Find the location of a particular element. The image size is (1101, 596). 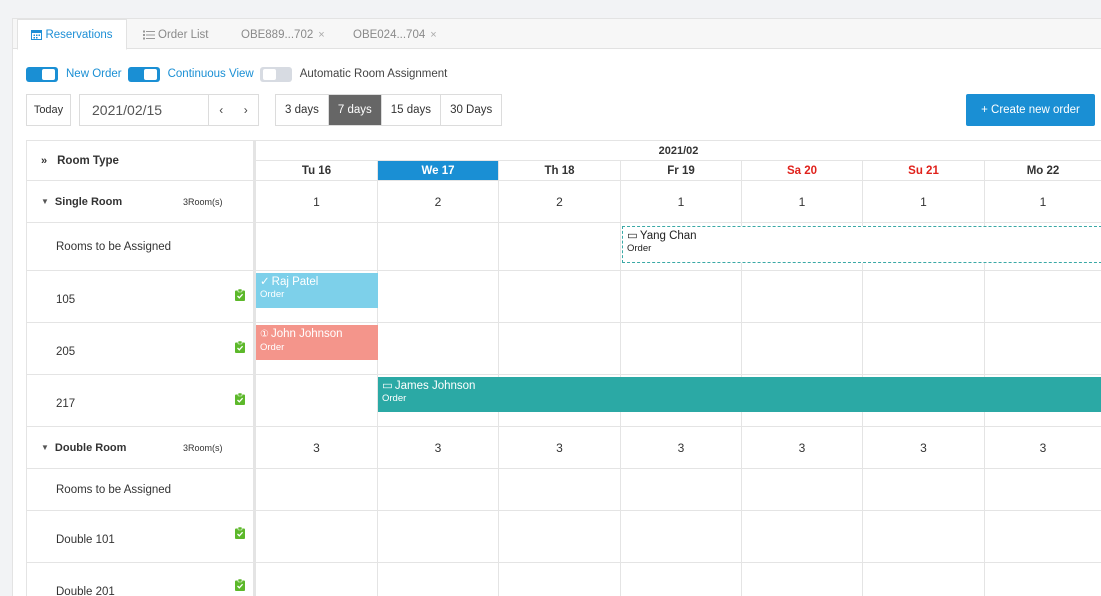

continuous-view-toggle is located at coordinates (143, 74).